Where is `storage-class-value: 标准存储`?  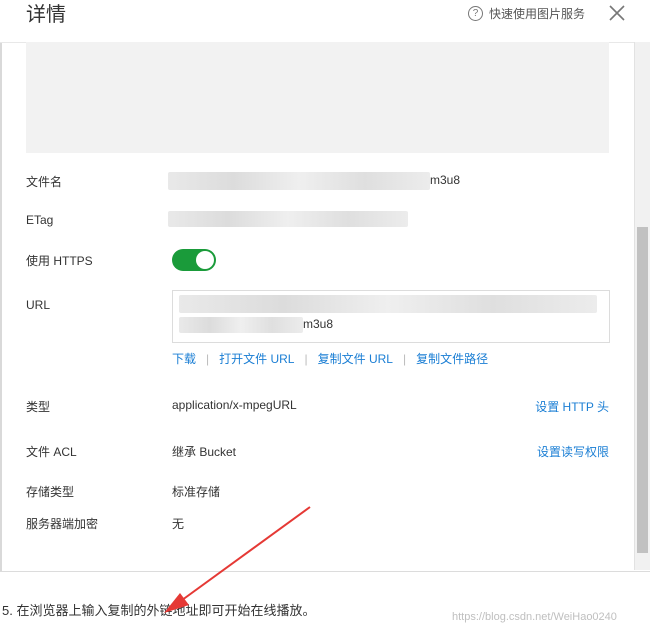
storage-class-value: 标准存储 is located at coordinates (196, 492).